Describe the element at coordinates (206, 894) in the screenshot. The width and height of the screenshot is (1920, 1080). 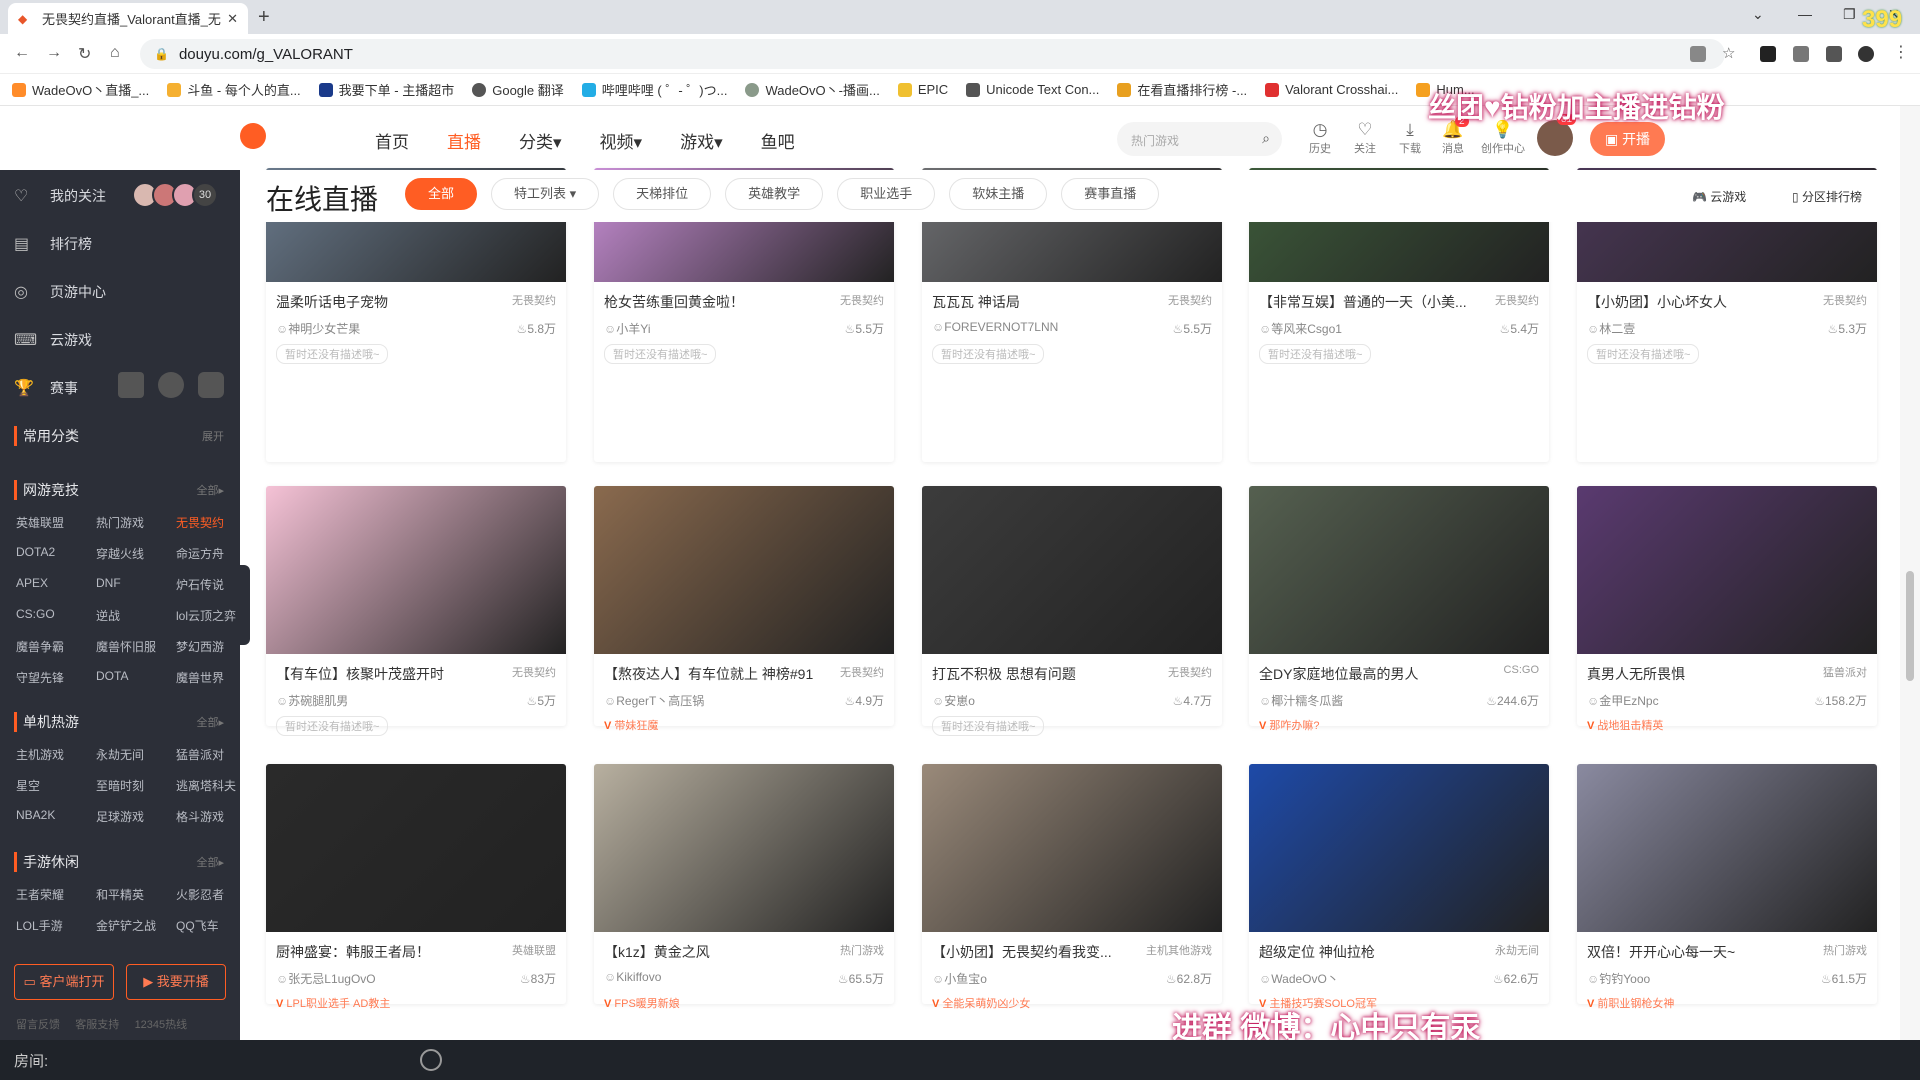
I see `game-link: 火影忍者` at that location.